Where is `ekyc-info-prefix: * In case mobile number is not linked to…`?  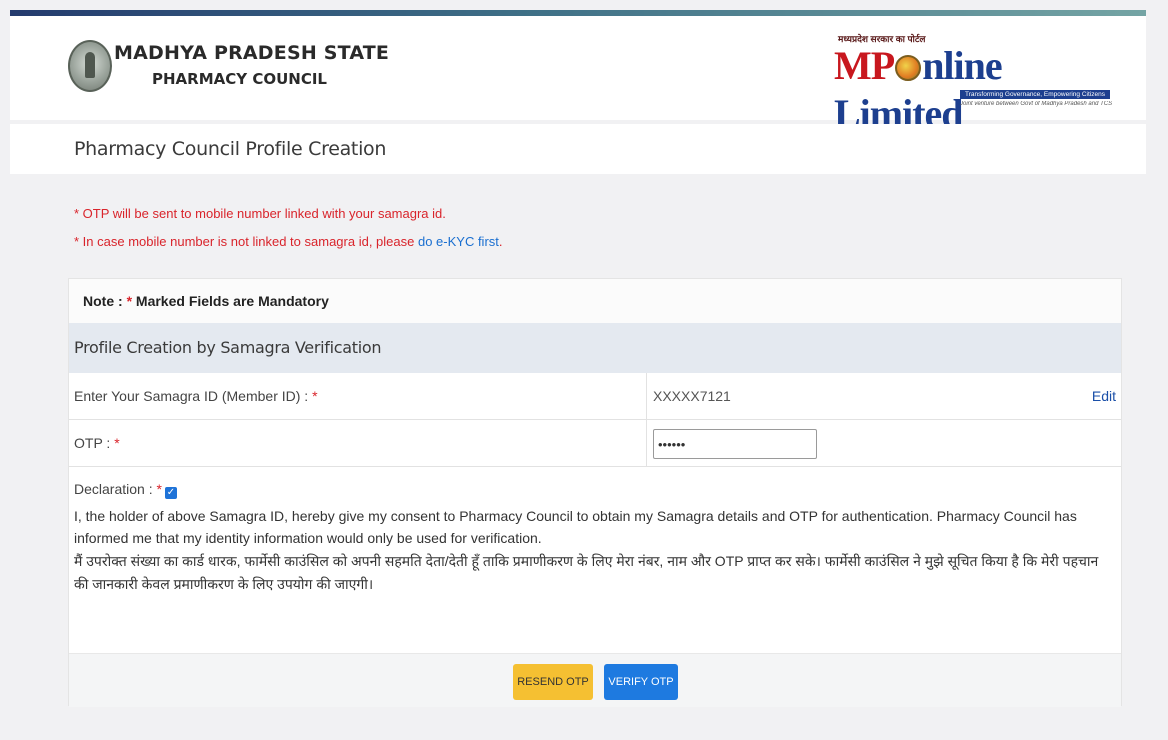 ekyc-info-prefix: * In case mobile number is not linked to… is located at coordinates (246, 241).